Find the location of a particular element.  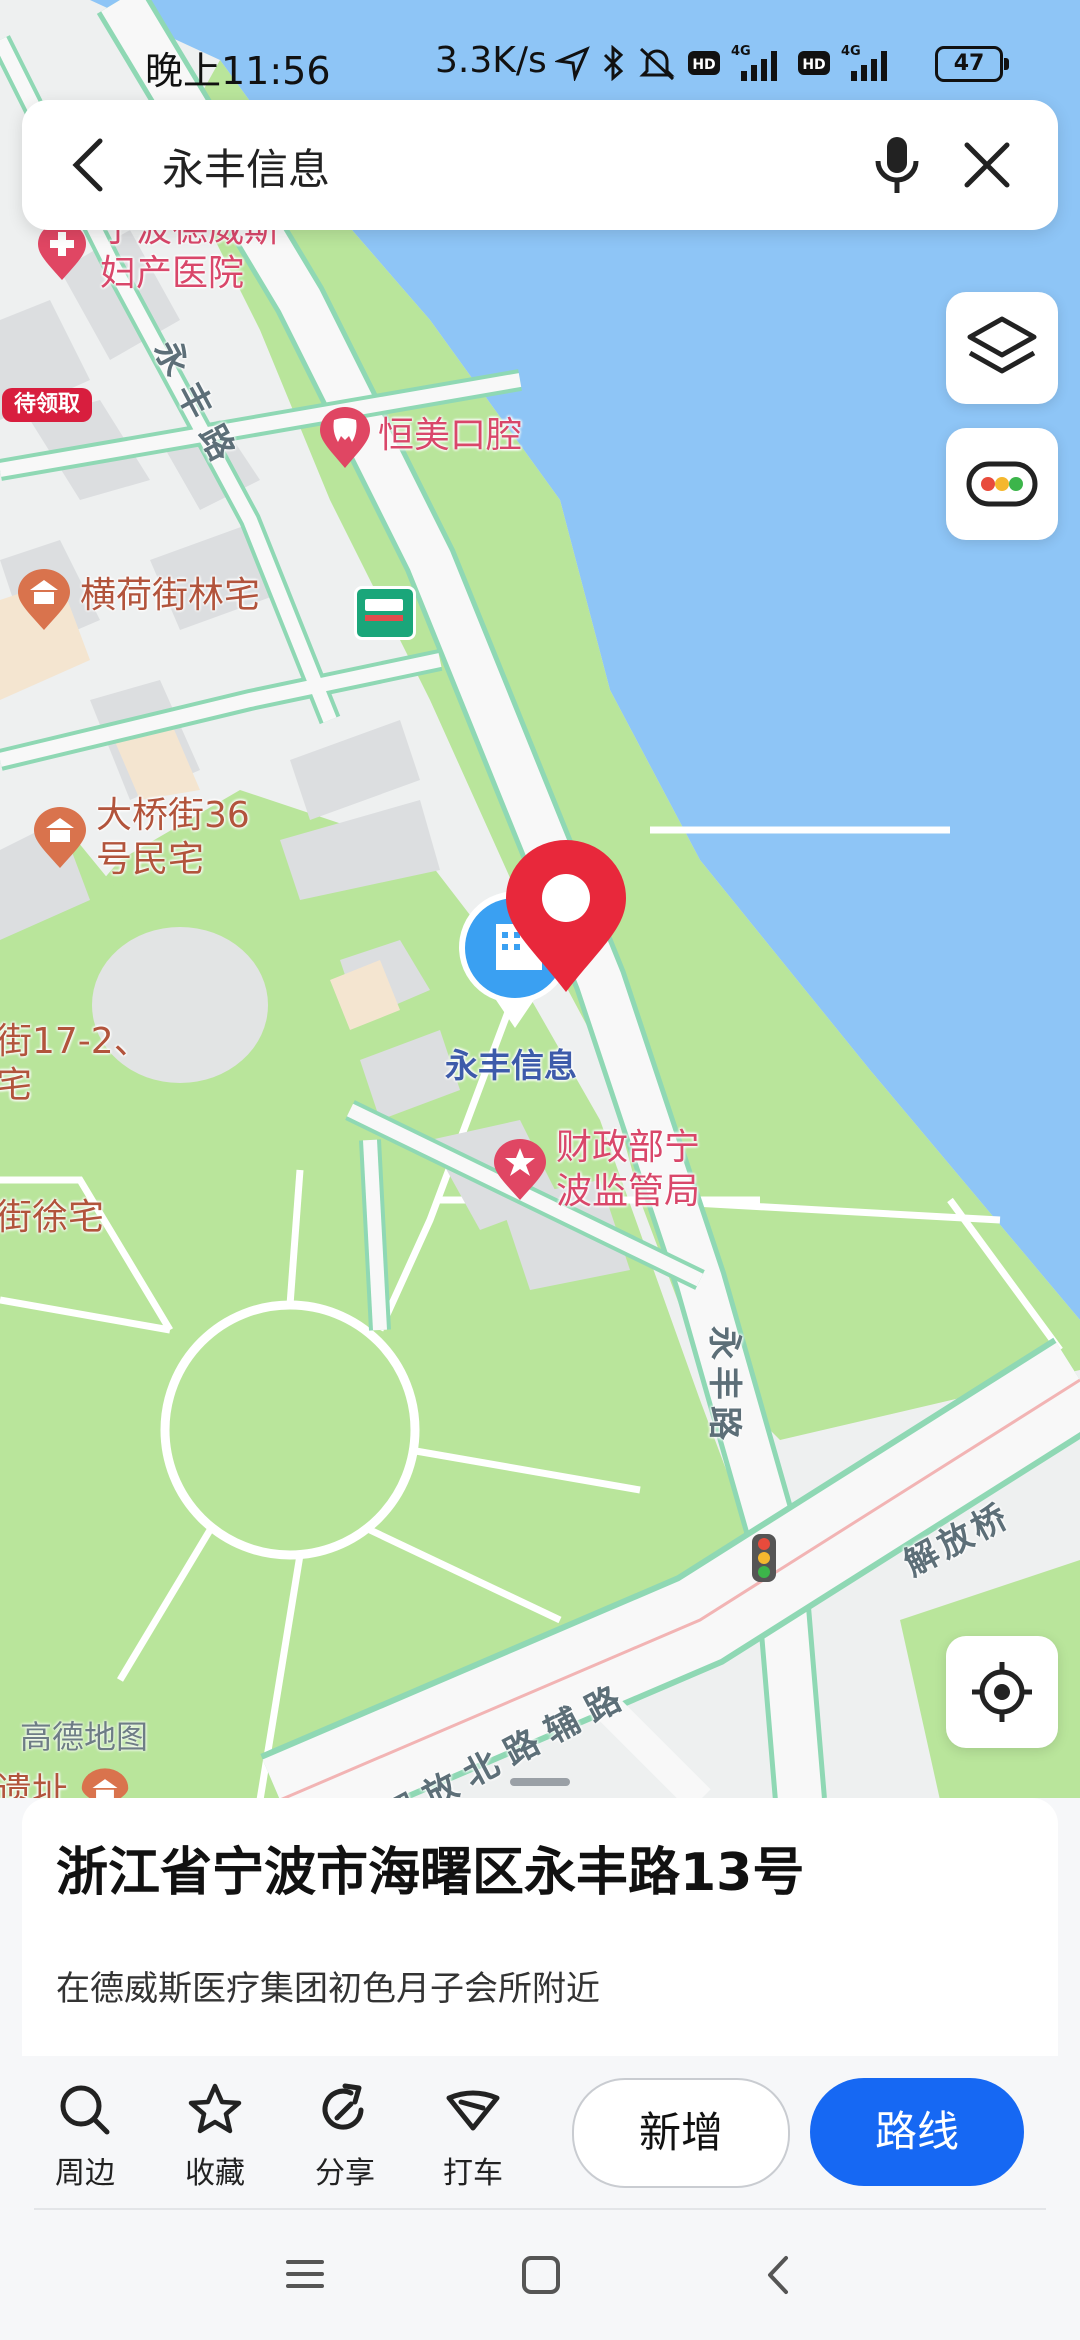

poi-daqiao is located at coordinates (60, 840).